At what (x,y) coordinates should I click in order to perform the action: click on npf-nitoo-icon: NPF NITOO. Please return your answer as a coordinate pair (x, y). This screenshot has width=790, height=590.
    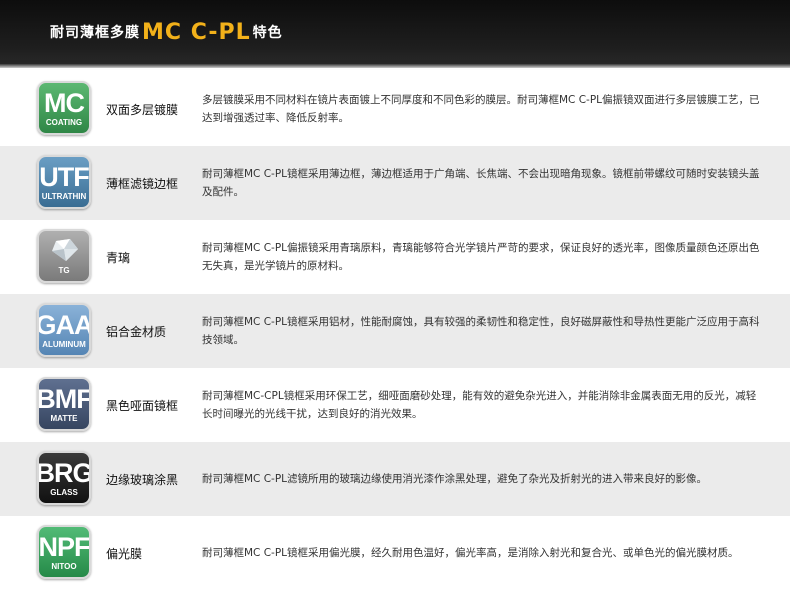
    Looking at the image, I should click on (64, 552).